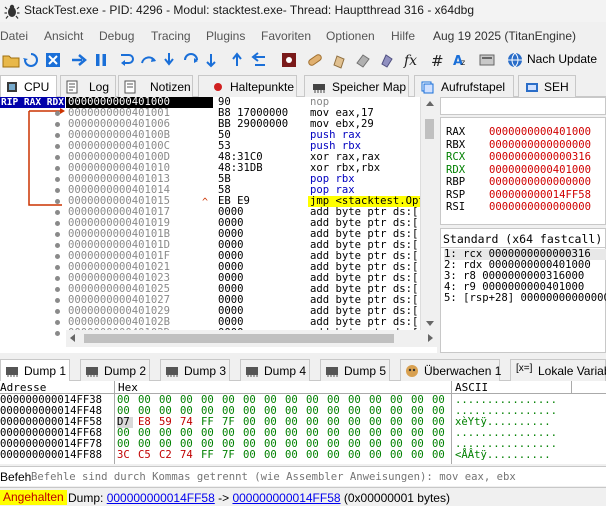 This screenshot has height=506, width=606. Describe the element at coordinates (128, 387) in the screenshot. I see `dump-hex-header: Hex` at that location.